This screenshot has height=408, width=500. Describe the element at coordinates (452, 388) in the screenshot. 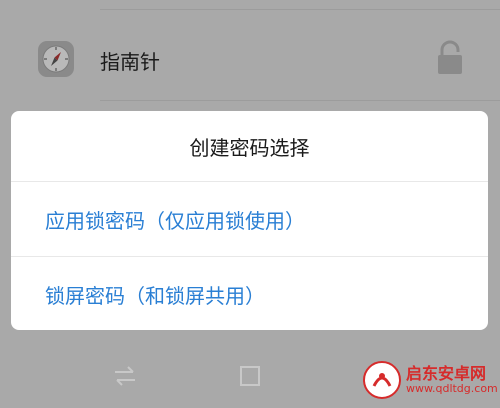

I see `watermark-url: www.qdltdg.com` at that location.